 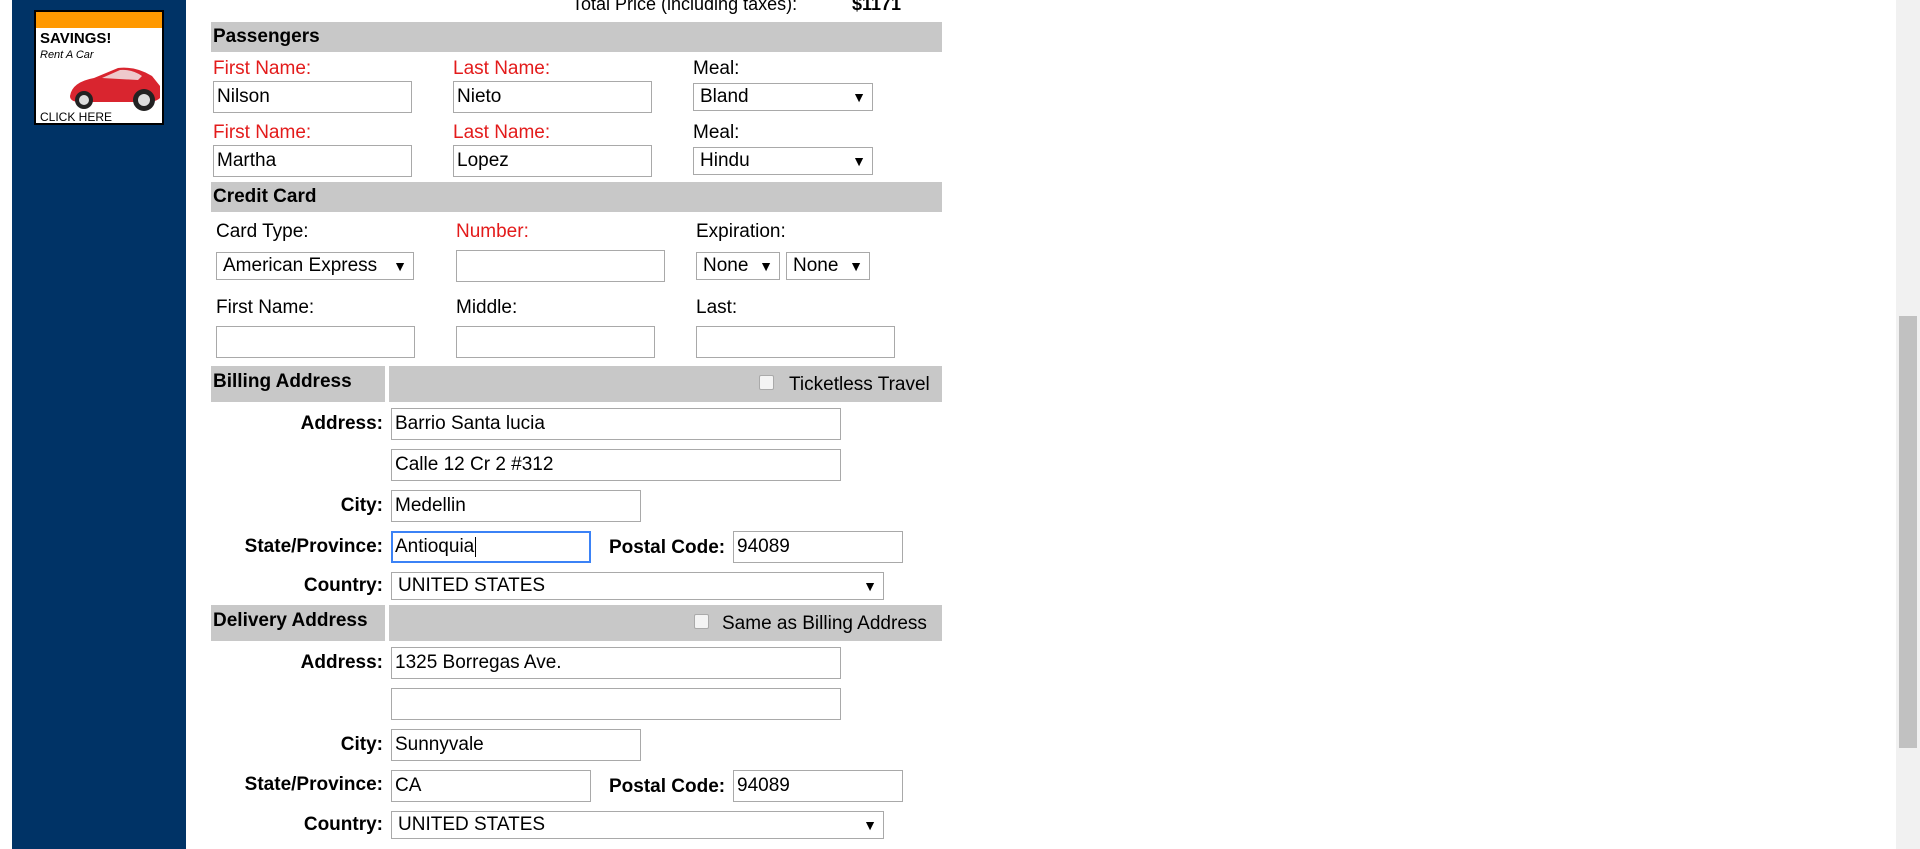 What do you see at coordinates (816, 265) in the screenshot?
I see `expiration-year-value: None` at bounding box center [816, 265].